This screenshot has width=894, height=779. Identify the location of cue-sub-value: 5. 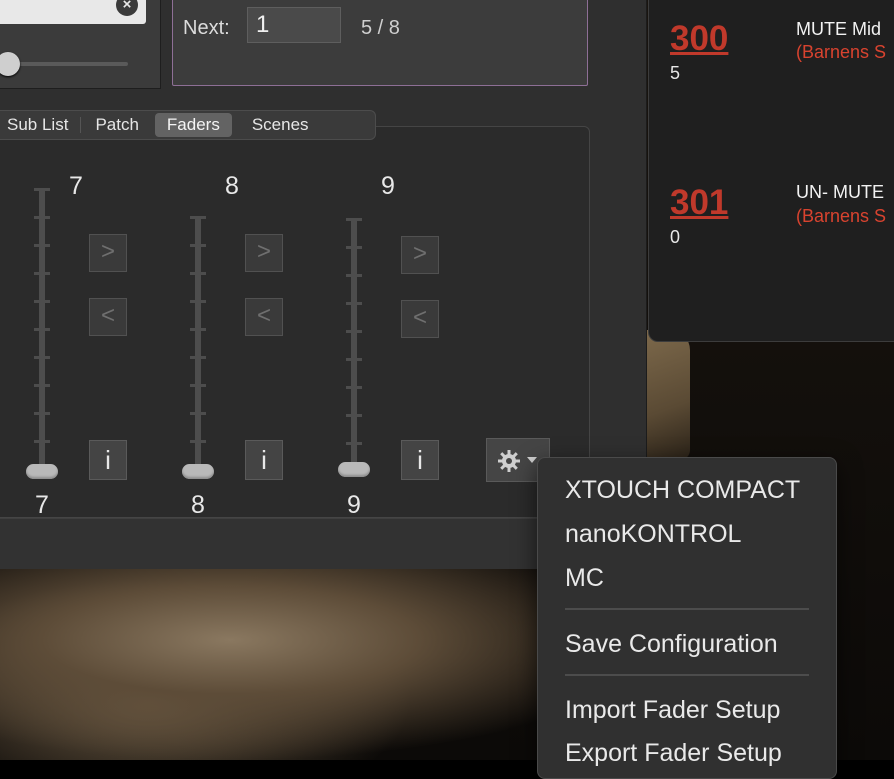
(675, 73).